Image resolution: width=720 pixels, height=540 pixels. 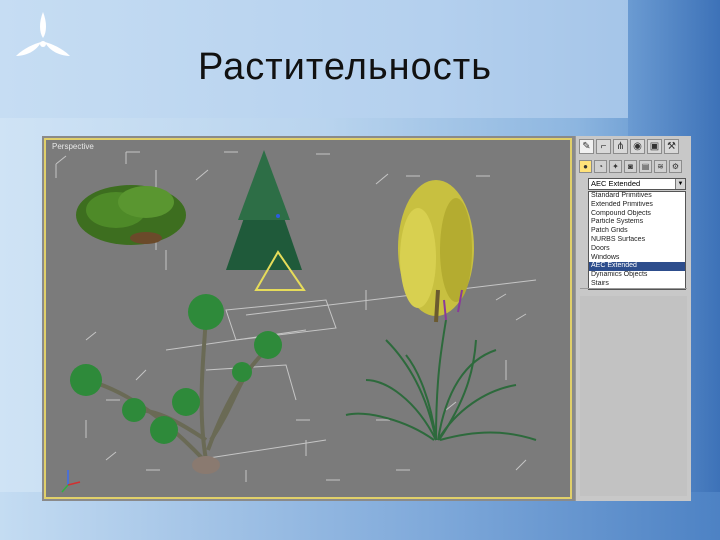 I want to click on dropdown-option: Compound Objects, so click(x=637, y=214).